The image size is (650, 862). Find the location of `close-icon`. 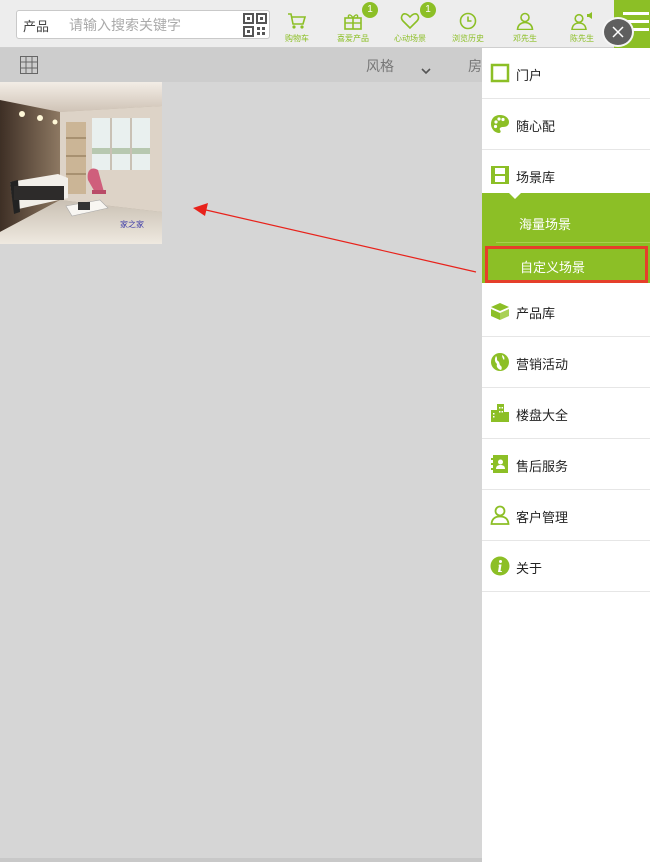

close-icon is located at coordinates (618, 32).